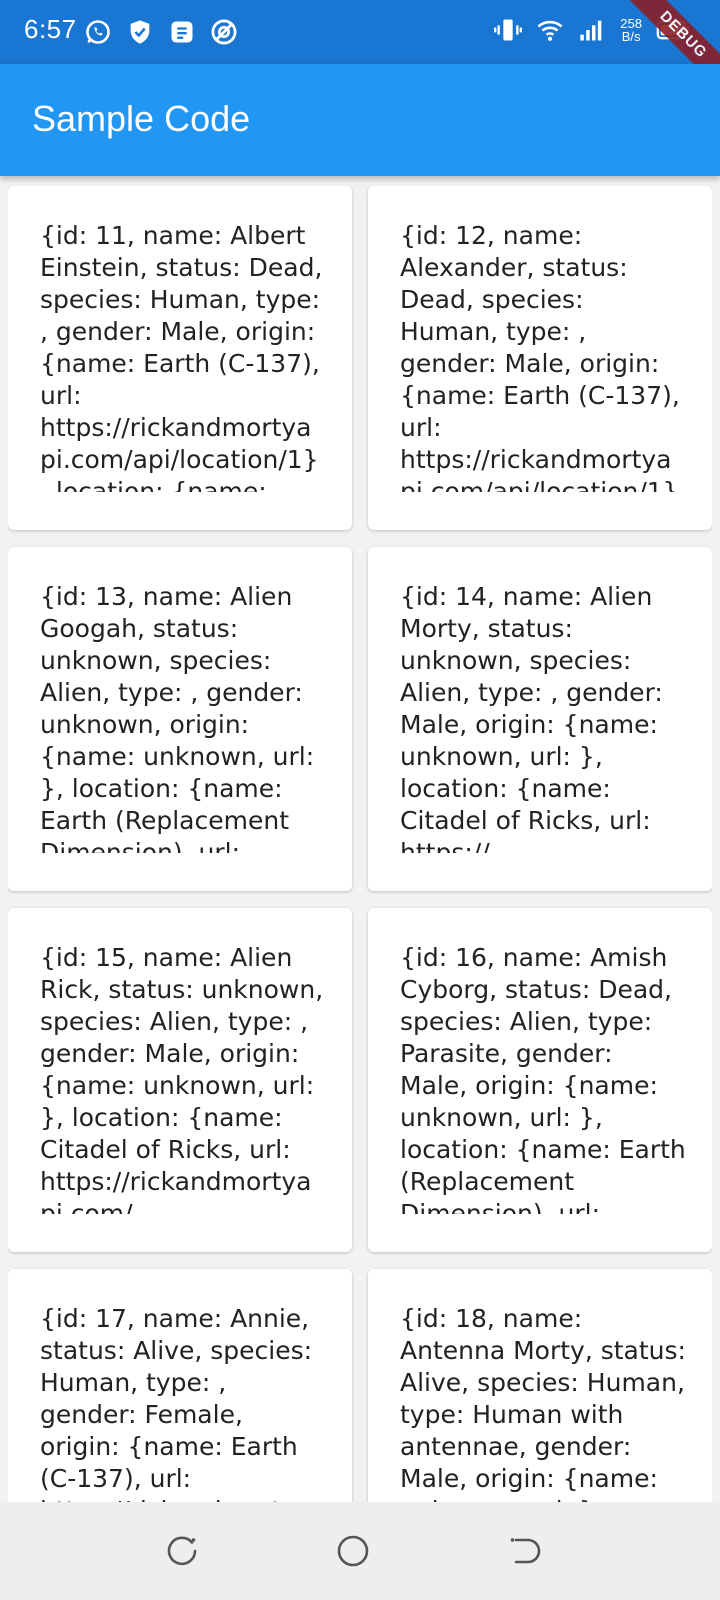 This screenshot has height=1600, width=720. What do you see at coordinates (508, 30) in the screenshot?
I see `vibrate-icon` at bounding box center [508, 30].